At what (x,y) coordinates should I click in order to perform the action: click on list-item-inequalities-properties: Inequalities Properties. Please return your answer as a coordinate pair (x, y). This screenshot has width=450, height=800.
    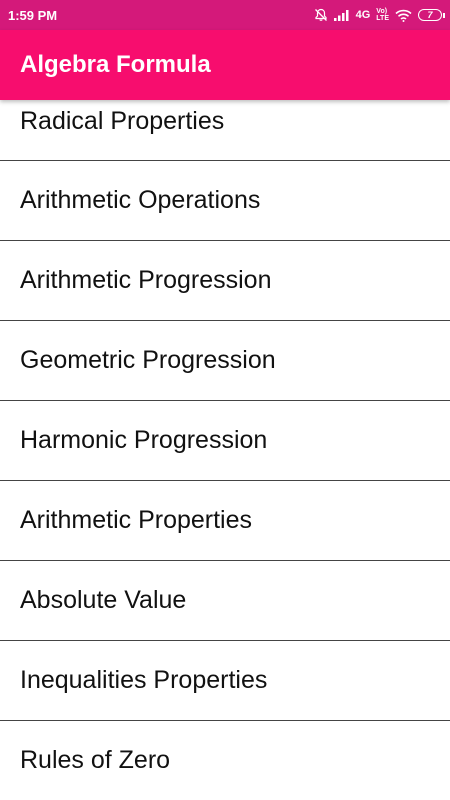
    Looking at the image, I should click on (225, 681).